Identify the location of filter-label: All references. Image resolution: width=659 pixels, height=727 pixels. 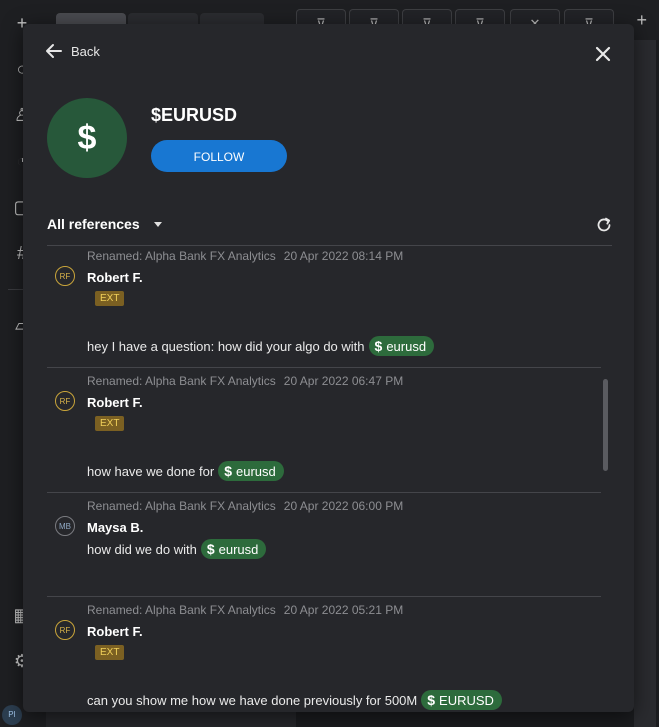
(93, 224).